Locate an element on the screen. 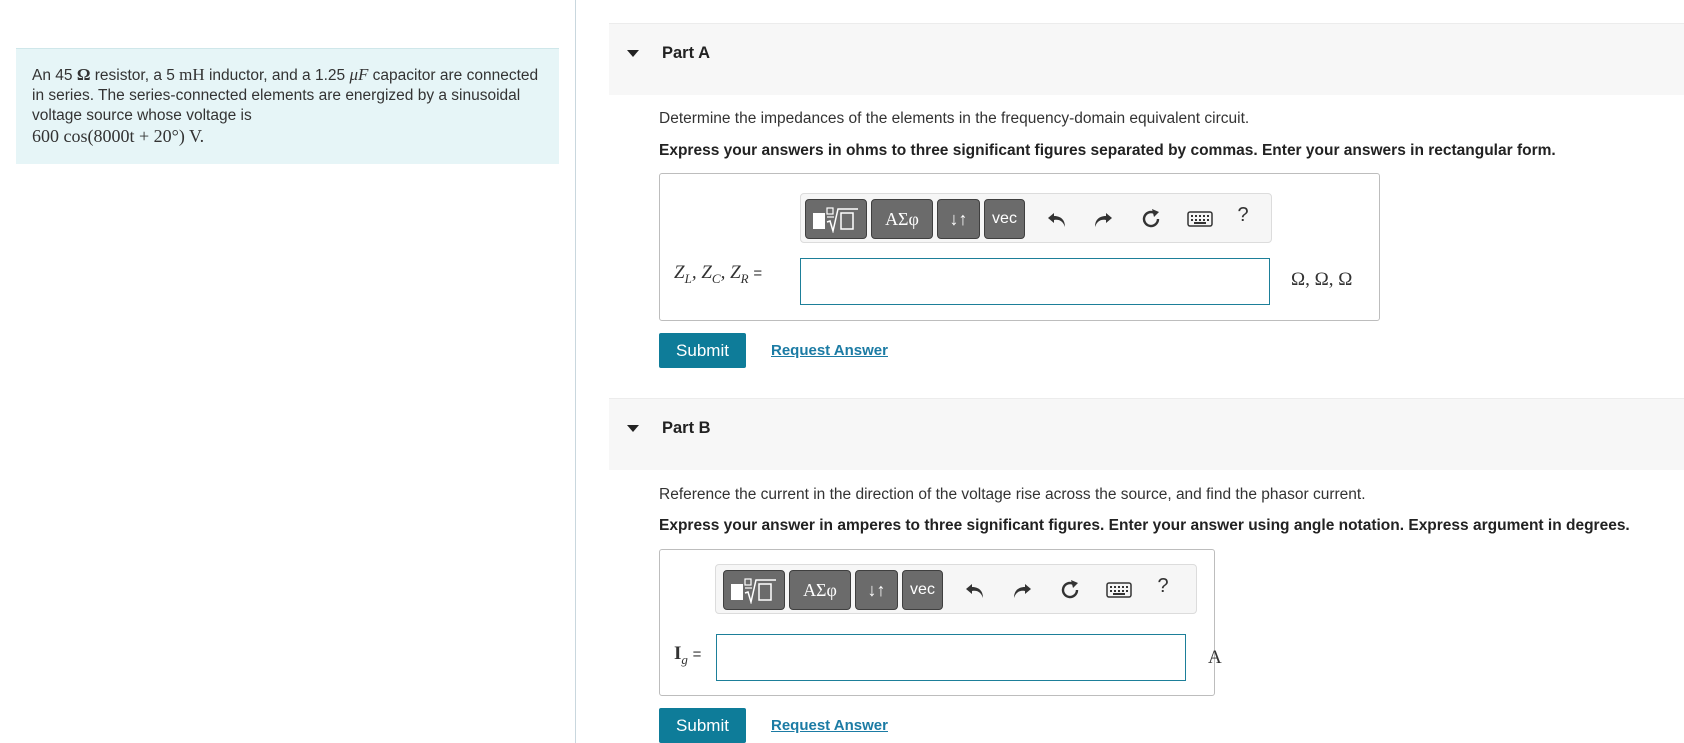  ohm-symbol: Ω is located at coordinates (83, 74).